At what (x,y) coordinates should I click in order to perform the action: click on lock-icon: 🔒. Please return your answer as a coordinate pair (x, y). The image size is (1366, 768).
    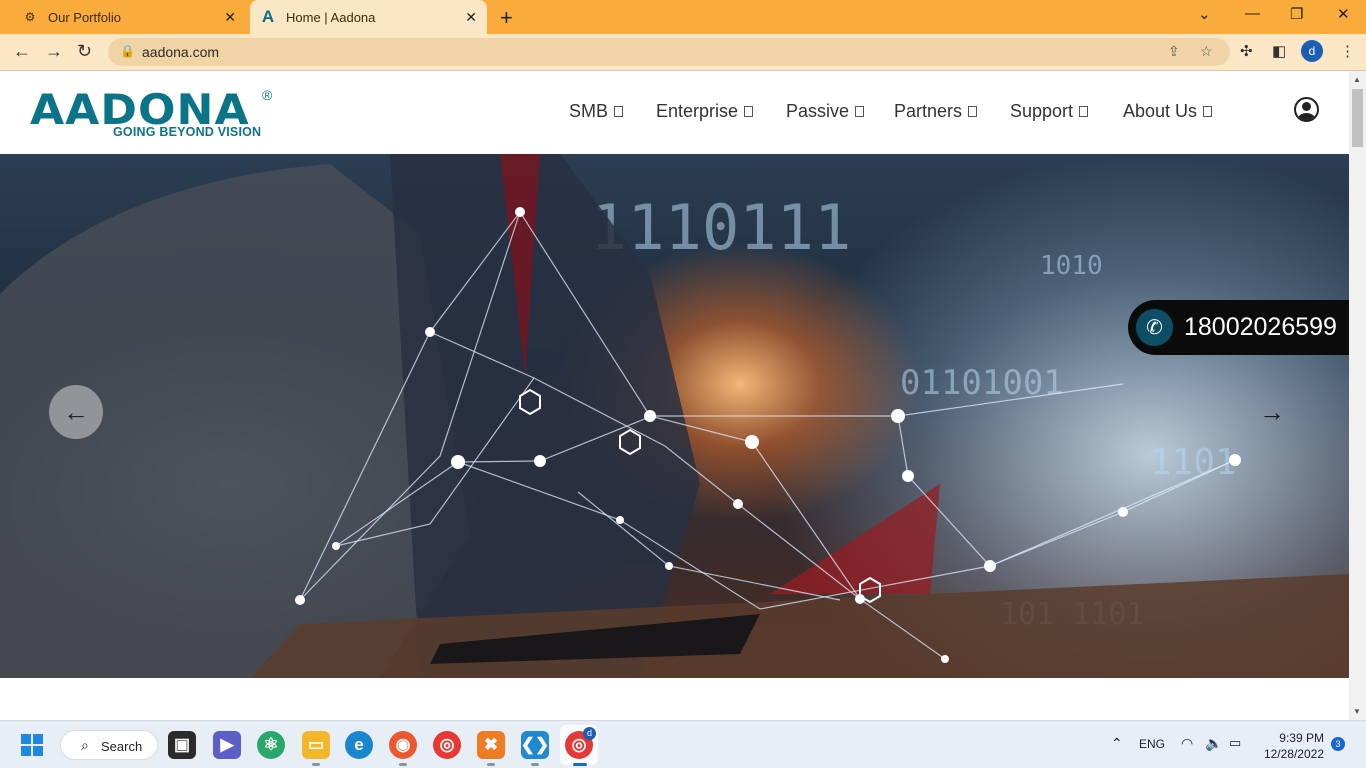
    Looking at the image, I should click on (127, 51).